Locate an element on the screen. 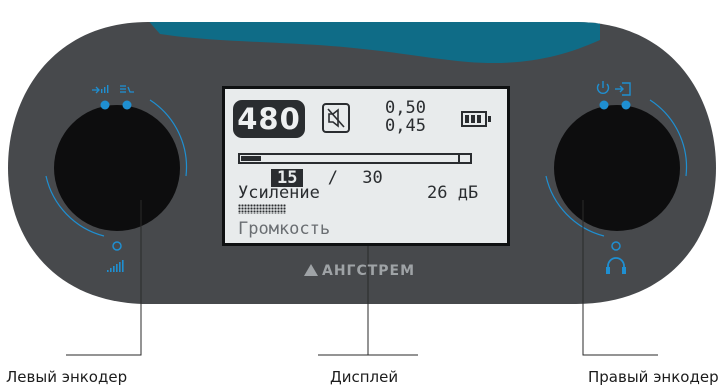 Image resolution: width=724 pixels, height=386 pixels. value-readout: 0,50 0,45 is located at coordinates (405, 117).